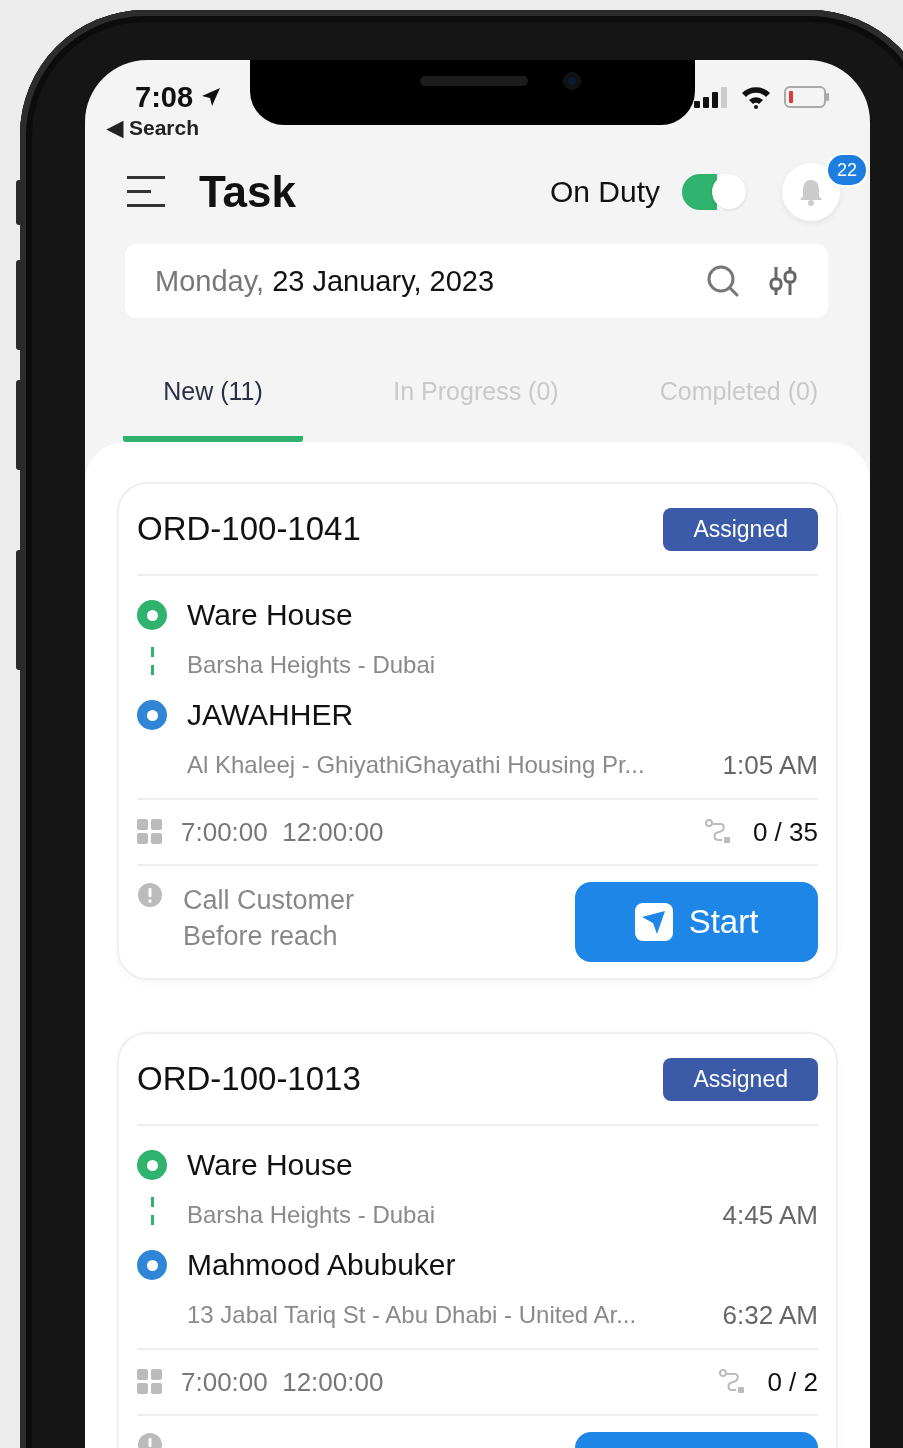 This screenshot has height=1448, width=903. Describe the element at coordinates (696, 922) in the screenshot. I see `start-button: Start` at that location.